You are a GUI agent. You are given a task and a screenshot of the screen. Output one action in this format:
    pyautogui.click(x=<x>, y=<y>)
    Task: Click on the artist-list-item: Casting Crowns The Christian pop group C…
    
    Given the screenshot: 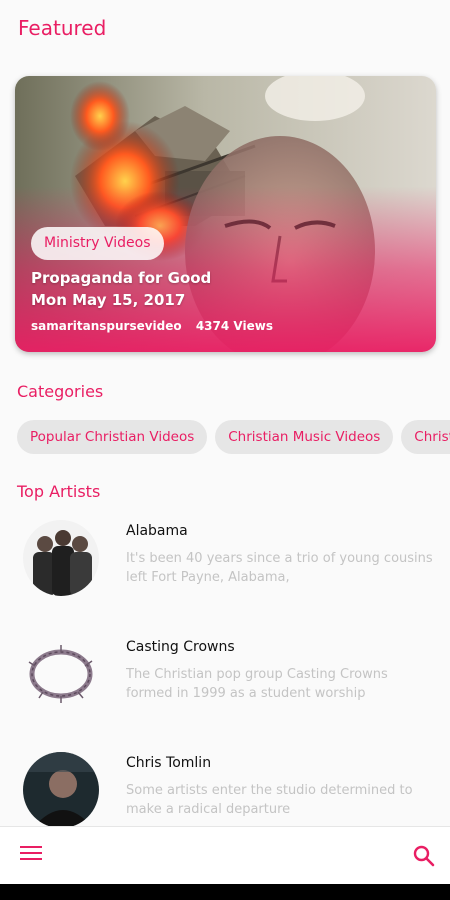 What is the action you would take?
    pyautogui.click(x=230, y=676)
    